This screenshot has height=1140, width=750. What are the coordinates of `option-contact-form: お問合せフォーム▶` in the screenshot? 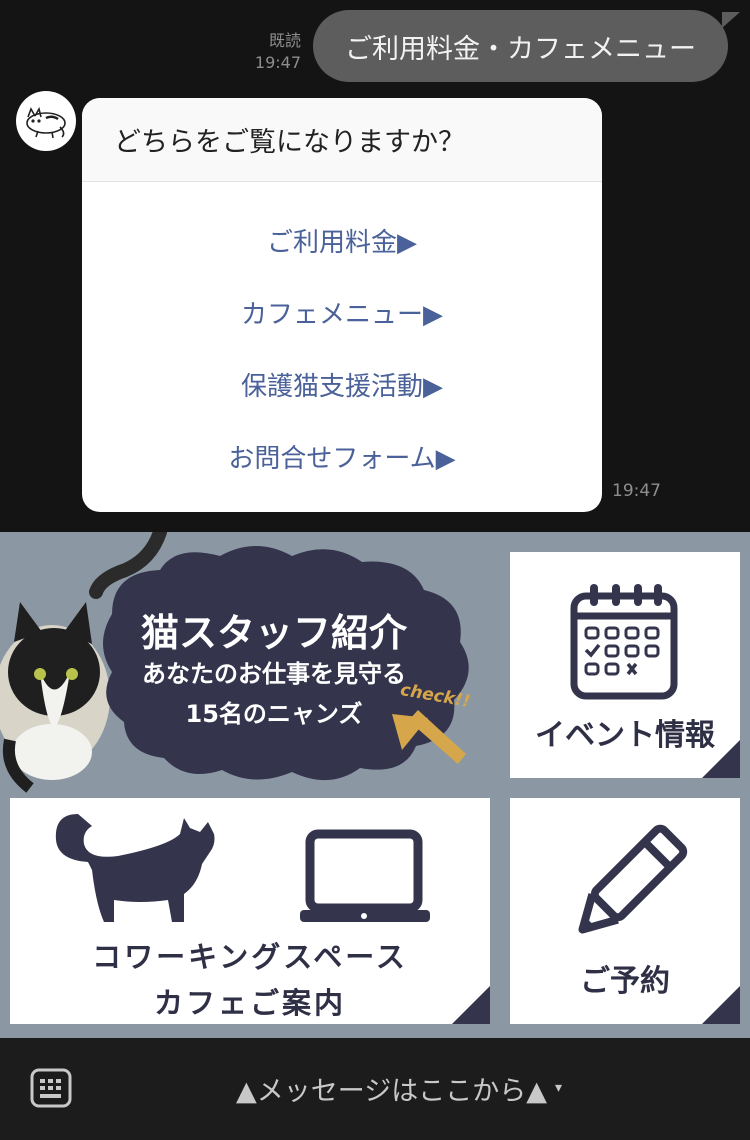 It's located at (342, 456).